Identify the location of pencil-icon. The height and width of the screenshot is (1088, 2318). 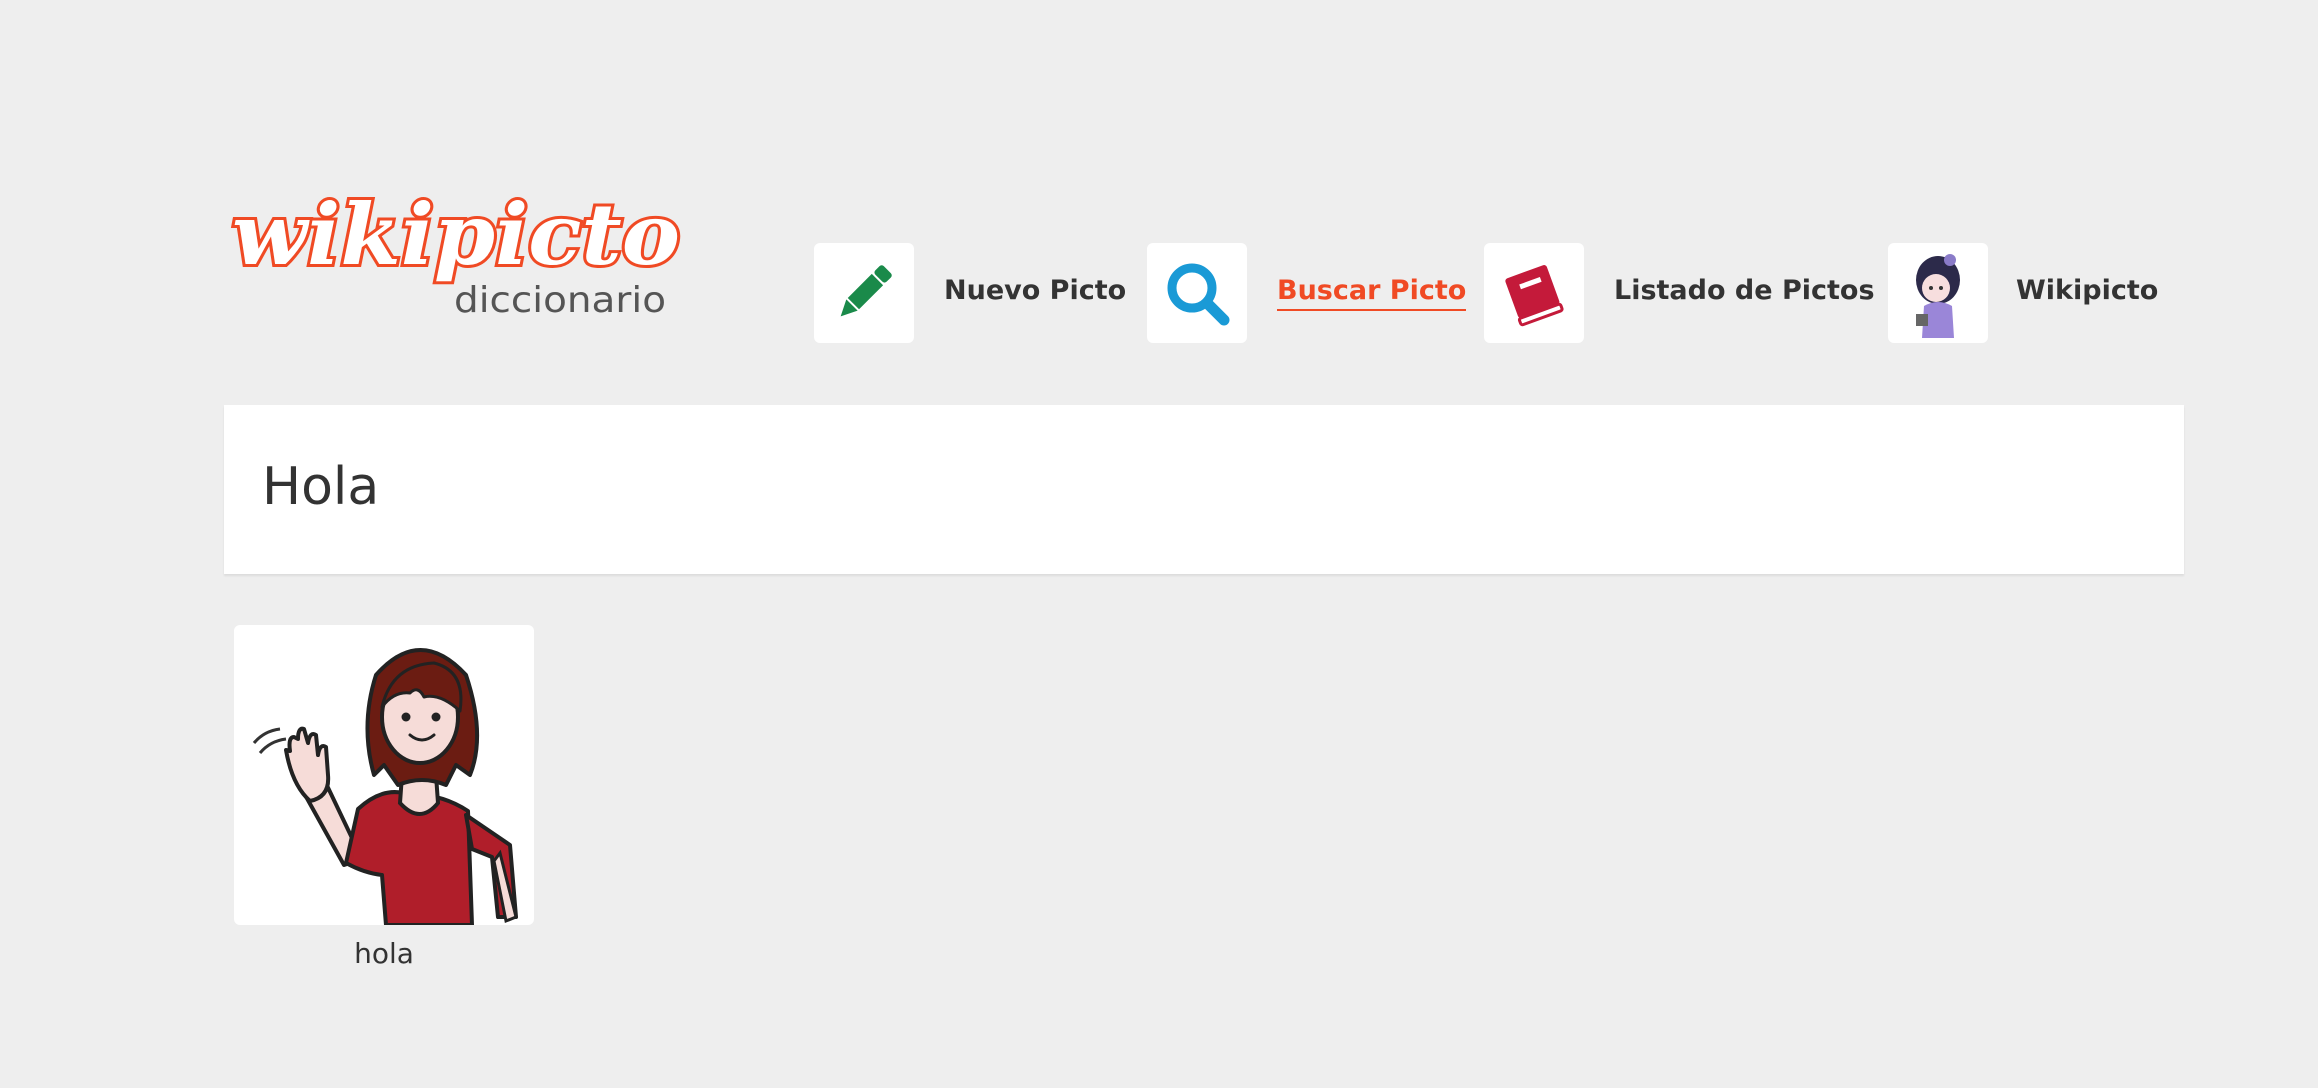
(866, 291).